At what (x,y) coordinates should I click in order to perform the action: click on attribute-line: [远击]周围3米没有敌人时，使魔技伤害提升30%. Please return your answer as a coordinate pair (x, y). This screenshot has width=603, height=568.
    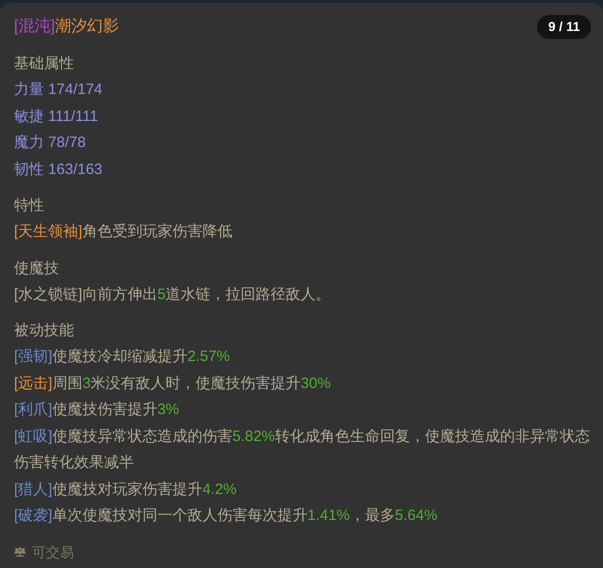
    Looking at the image, I should click on (173, 384).